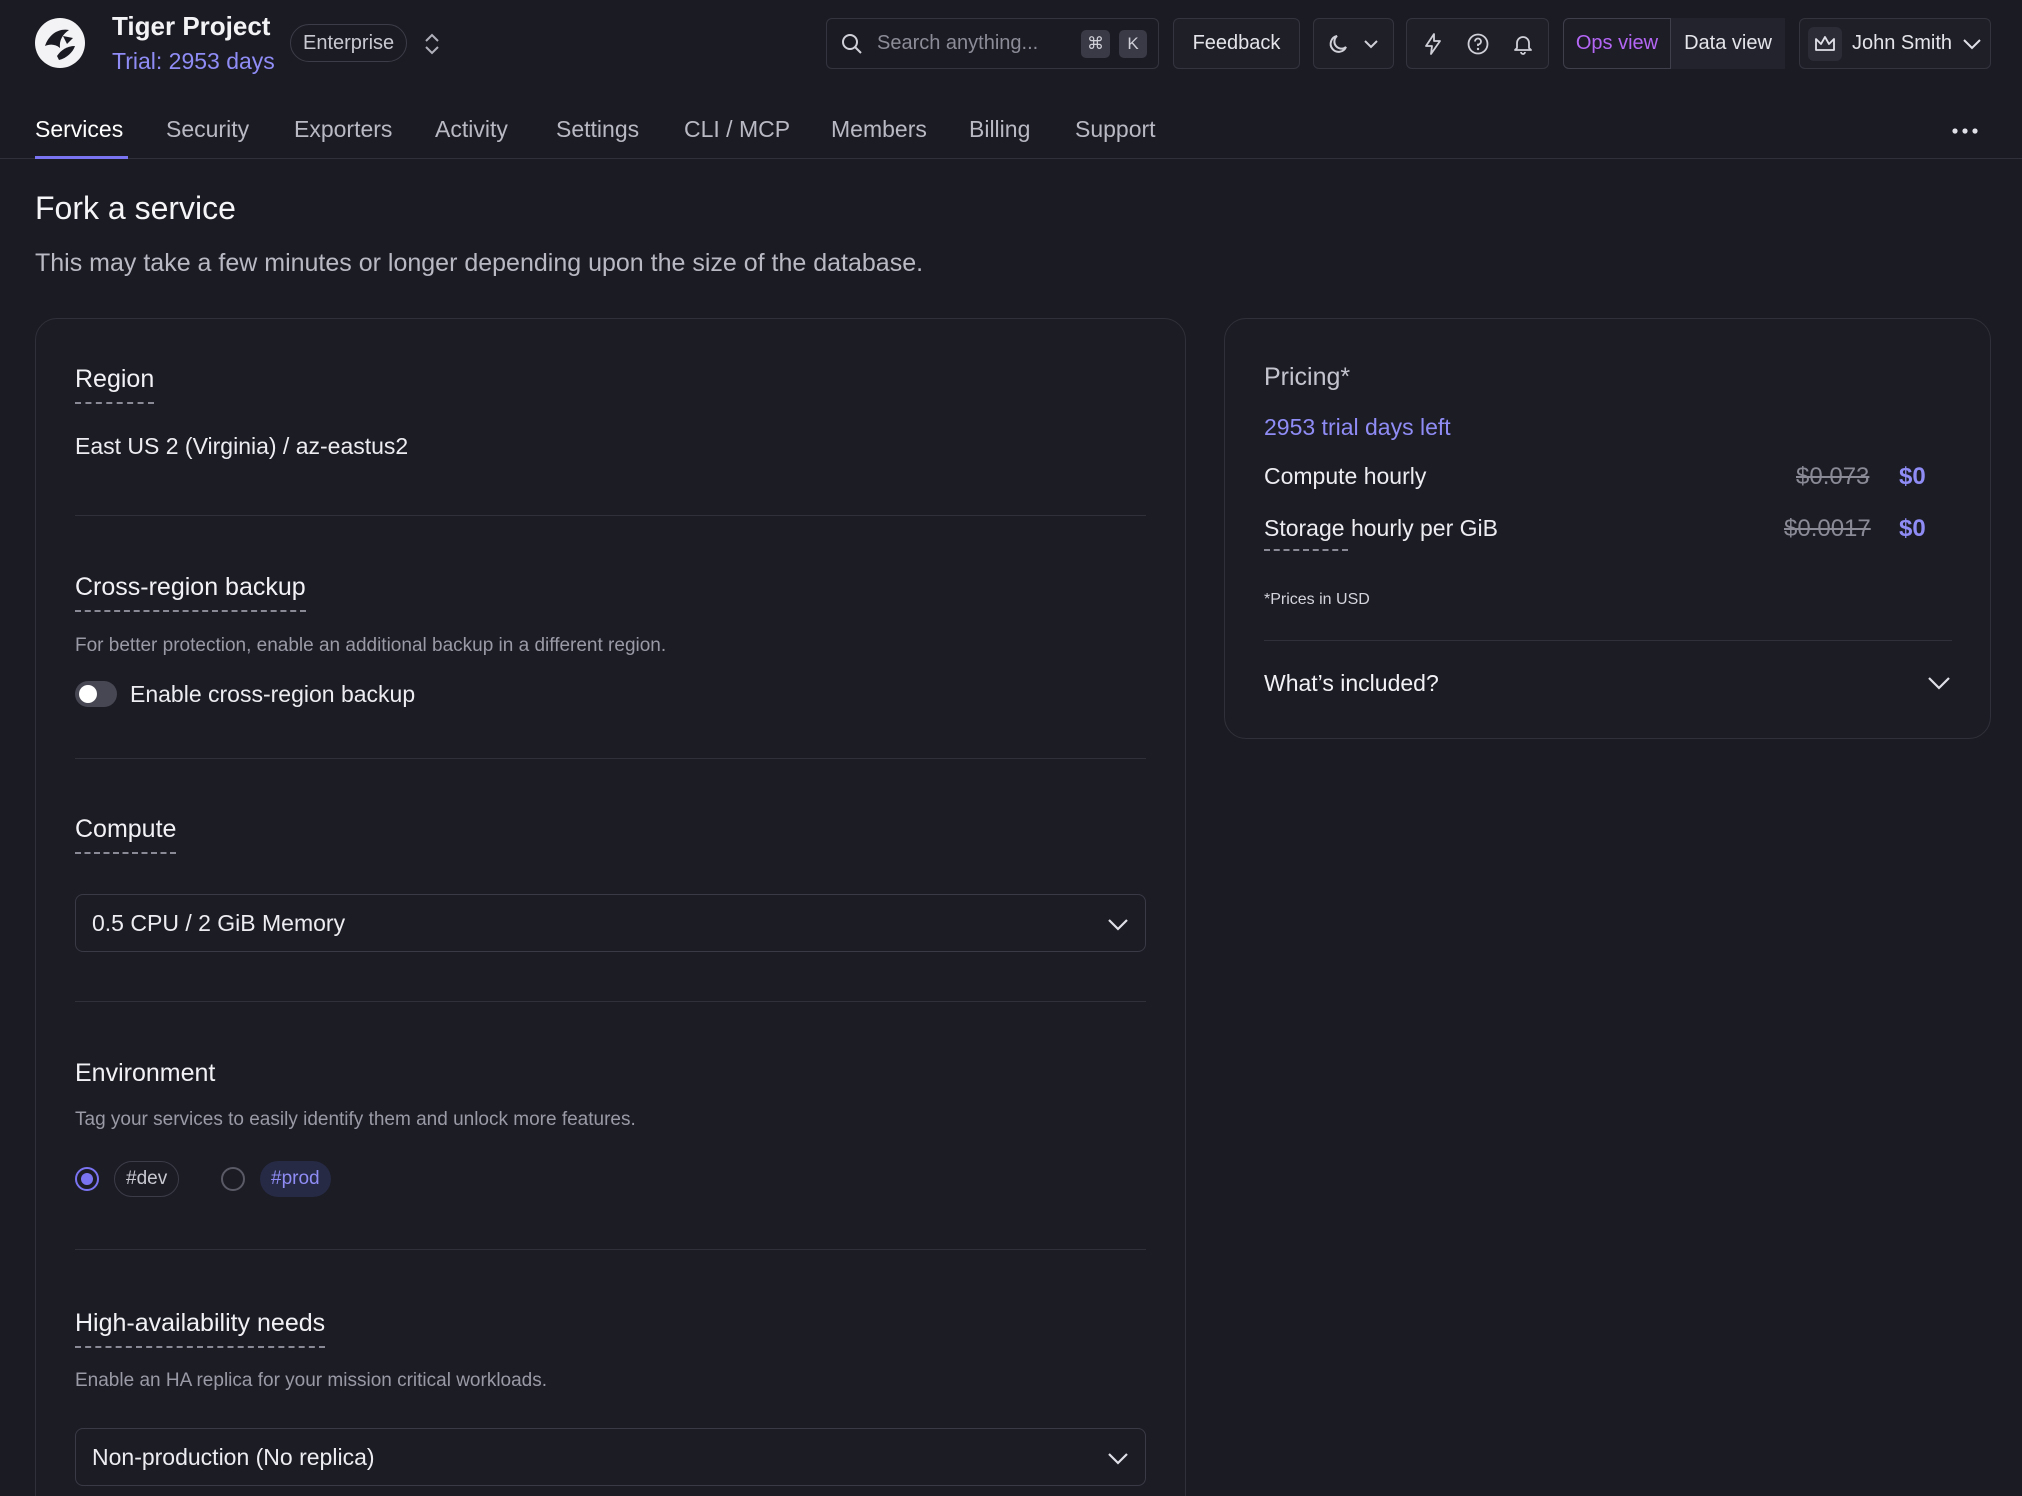 Image resolution: width=2022 pixels, height=1496 pixels. What do you see at coordinates (79, 129) in the screenshot?
I see `tab-services: Services` at bounding box center [79, 129].